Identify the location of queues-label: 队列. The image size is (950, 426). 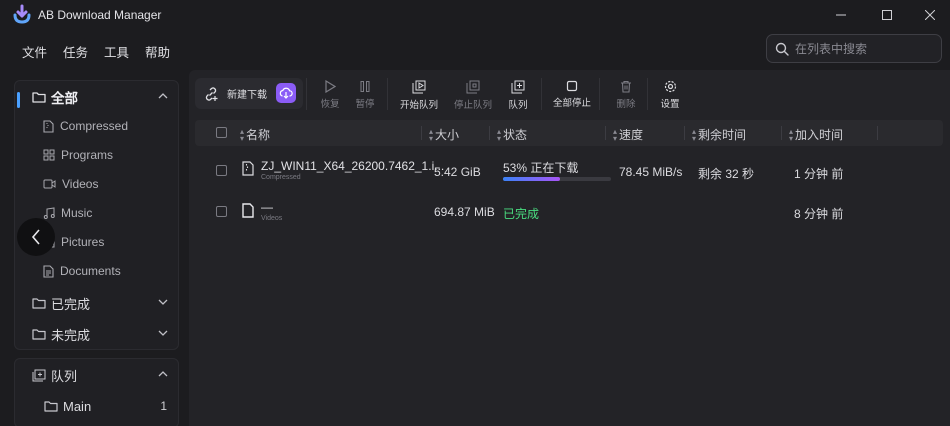
(64, 376).